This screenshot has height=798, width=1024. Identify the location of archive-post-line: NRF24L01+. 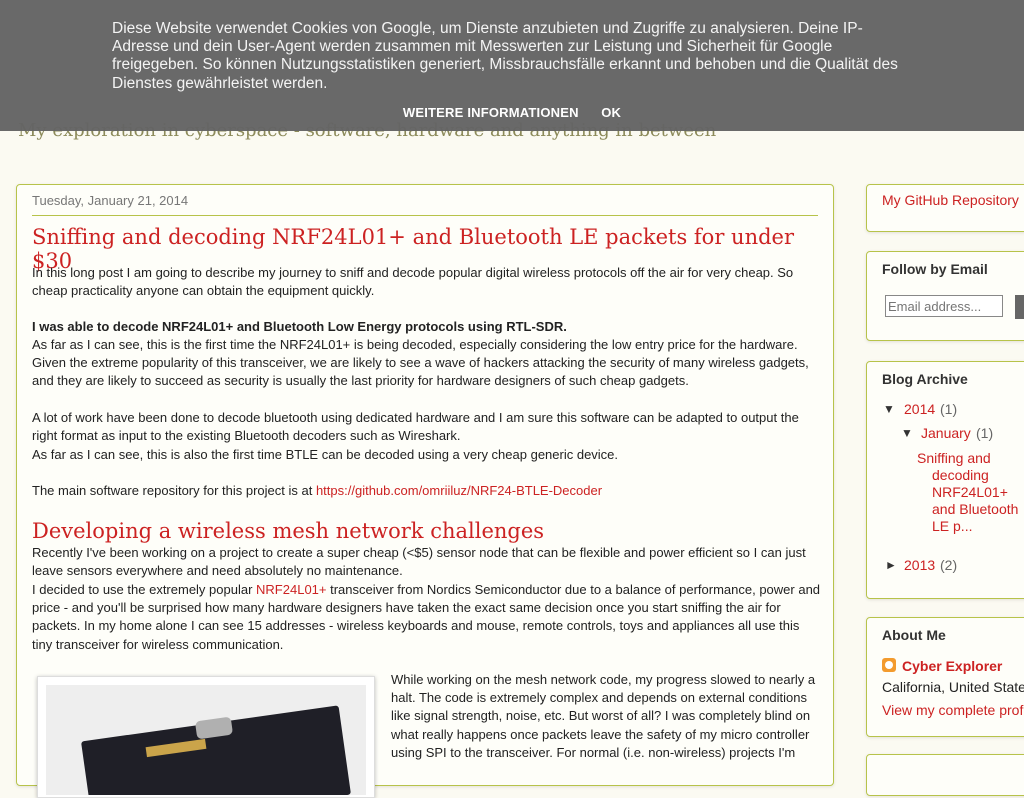
(970, 492).